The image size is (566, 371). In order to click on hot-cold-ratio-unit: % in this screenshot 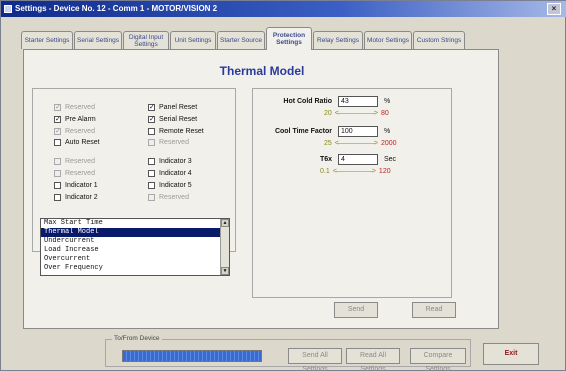, I will do `click(387, 101)`.